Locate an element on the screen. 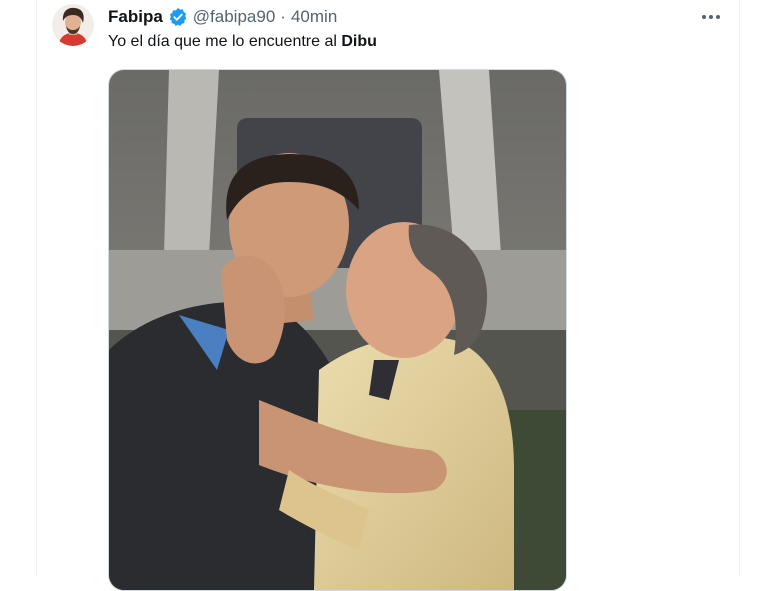 The height and width of the screenshot is (591, 768). author-name: Fabipa is located at coordinates (135, 17).